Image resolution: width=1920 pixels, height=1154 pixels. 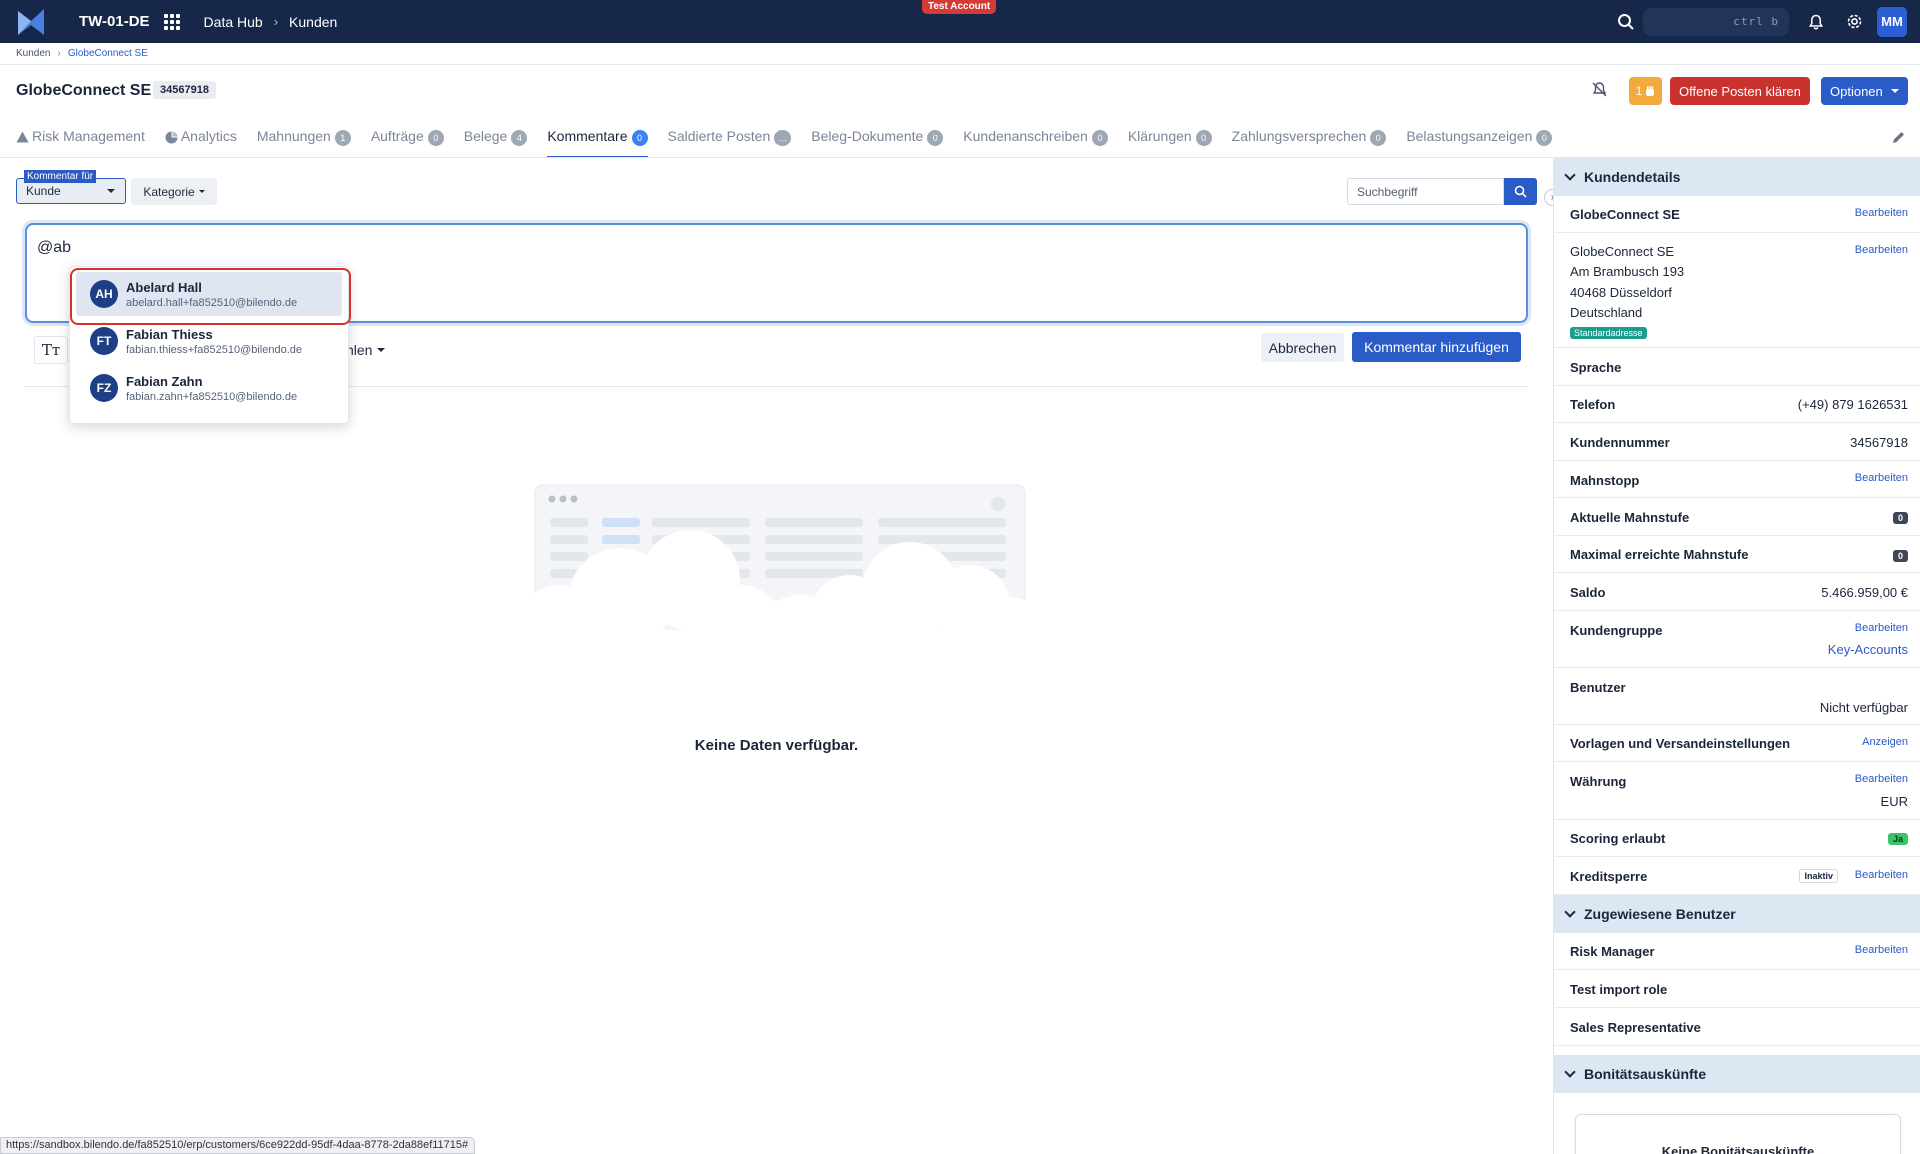 What do you see at coordinates (1737, 442) in the screenshot?
I see `detail-row-customer-number: Kundennummer 34567918` at bounding box center [1737, 442].